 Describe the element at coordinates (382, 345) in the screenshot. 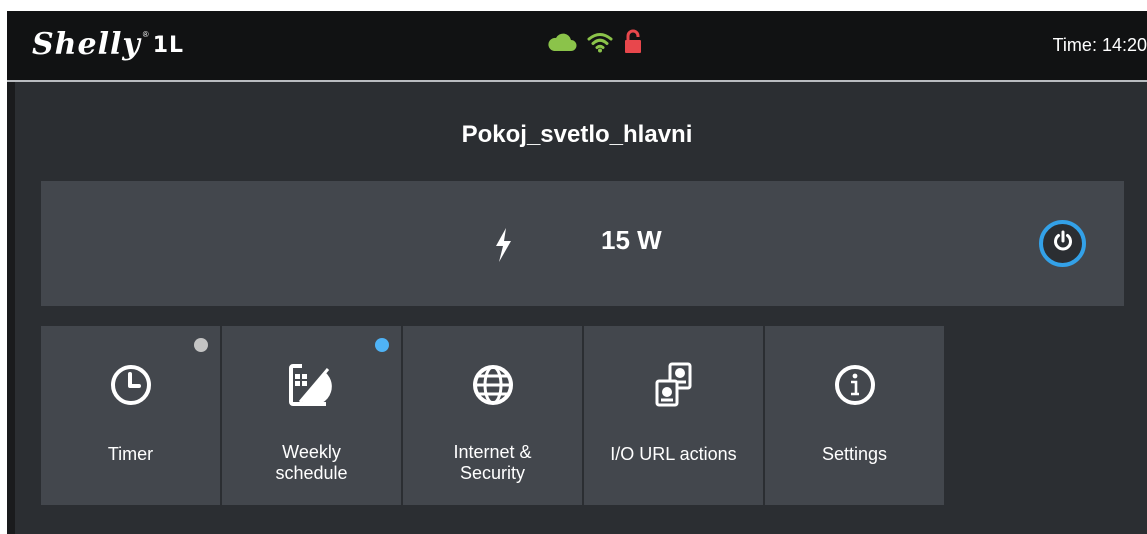

I see `schedule-indicator-dot` at that location.